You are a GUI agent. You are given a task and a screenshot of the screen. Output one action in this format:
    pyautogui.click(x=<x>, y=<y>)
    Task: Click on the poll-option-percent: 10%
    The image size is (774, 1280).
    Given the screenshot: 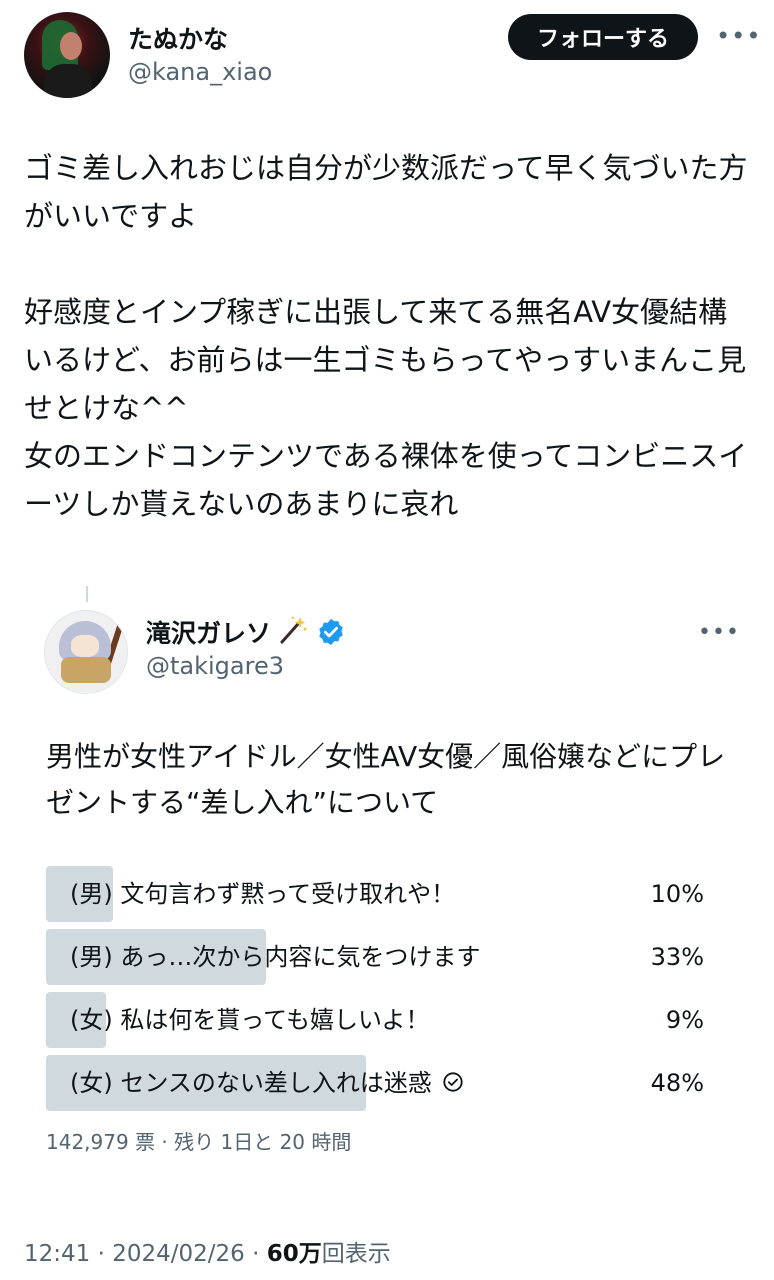 What is the action you would take?
    pyautogui.click(x=677, y=894)
    